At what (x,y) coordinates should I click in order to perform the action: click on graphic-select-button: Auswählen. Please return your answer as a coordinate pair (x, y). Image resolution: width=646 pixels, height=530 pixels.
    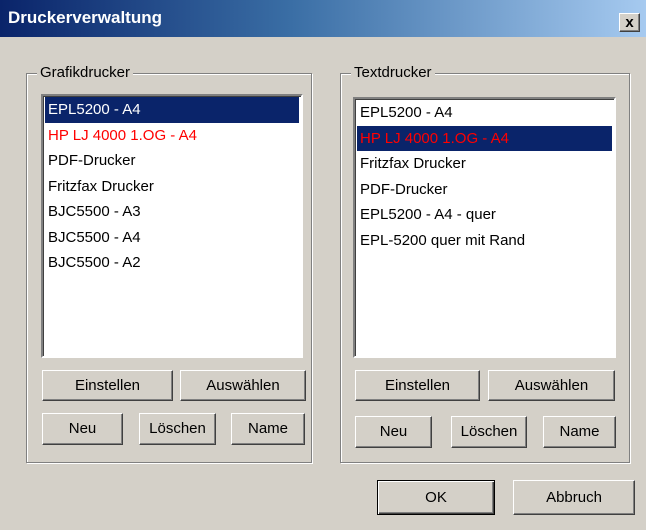
    Looking at the image, I should click on (243, 385).